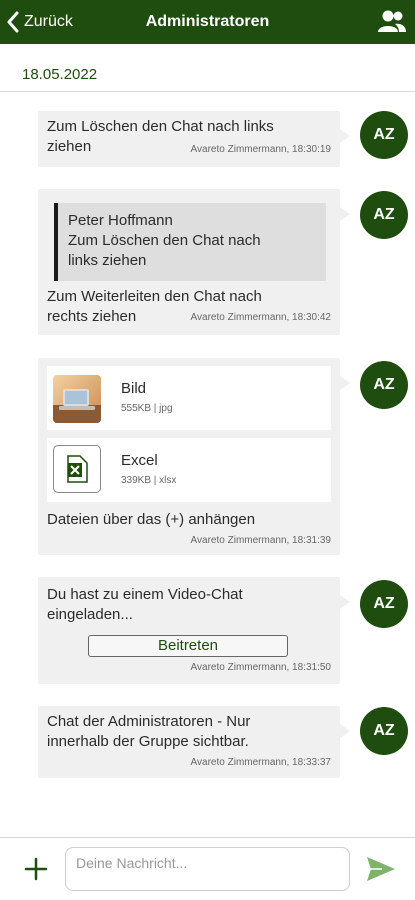  I want to click on message-text-line: ziehen, so click(69, 146).